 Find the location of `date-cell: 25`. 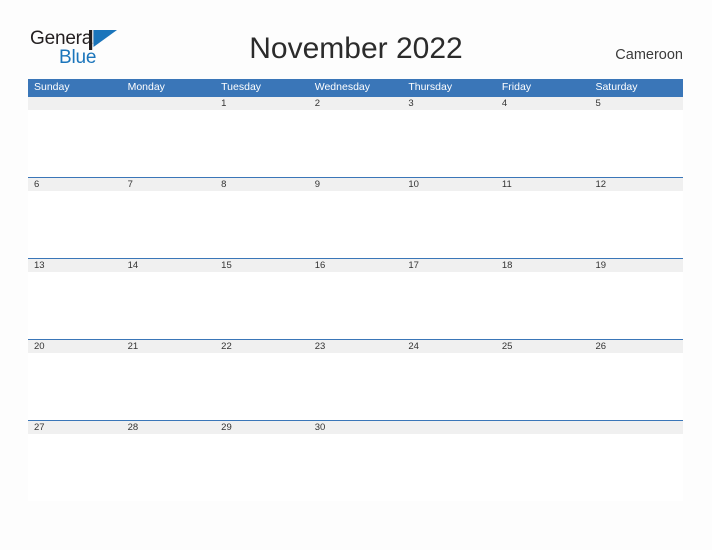

date-cell: 25 is located at coordinates (543, 346).